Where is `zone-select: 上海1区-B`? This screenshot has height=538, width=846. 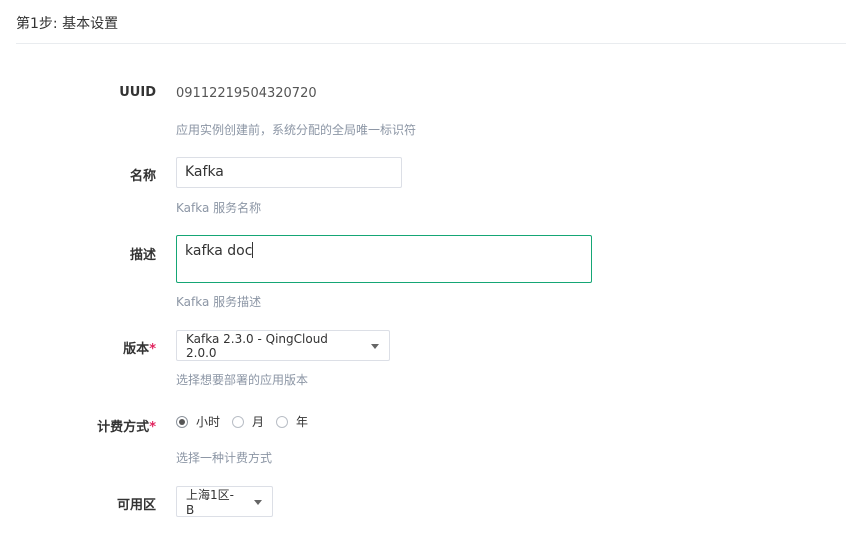
zone-select: 上海1区-B is located at coordinates (224, 501).